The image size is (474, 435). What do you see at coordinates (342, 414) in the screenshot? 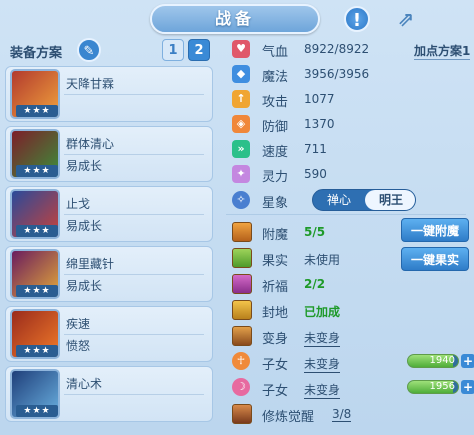
I see `attr-value: 3/8` at bounding box center [342, 414].